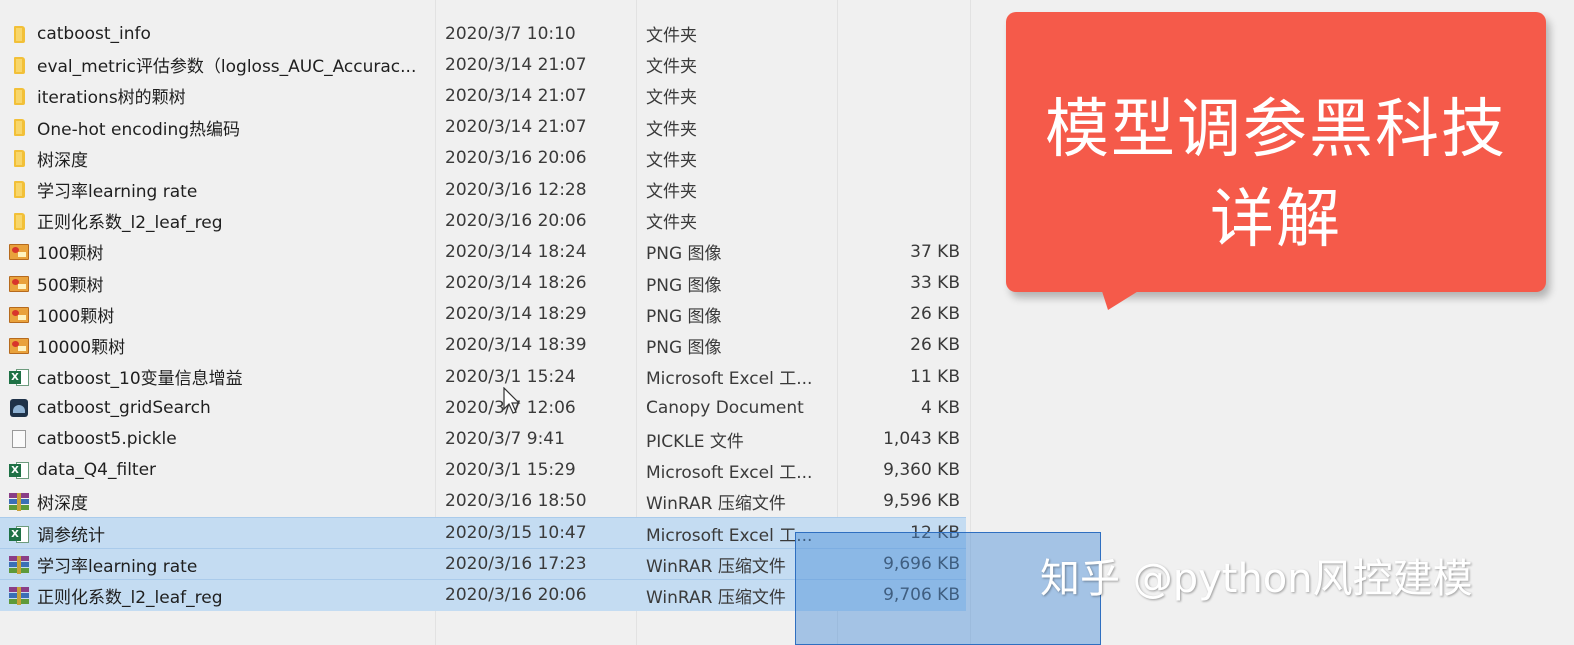  I want to click on file-date: 2020/3/16 12:28, so click(516, 189).